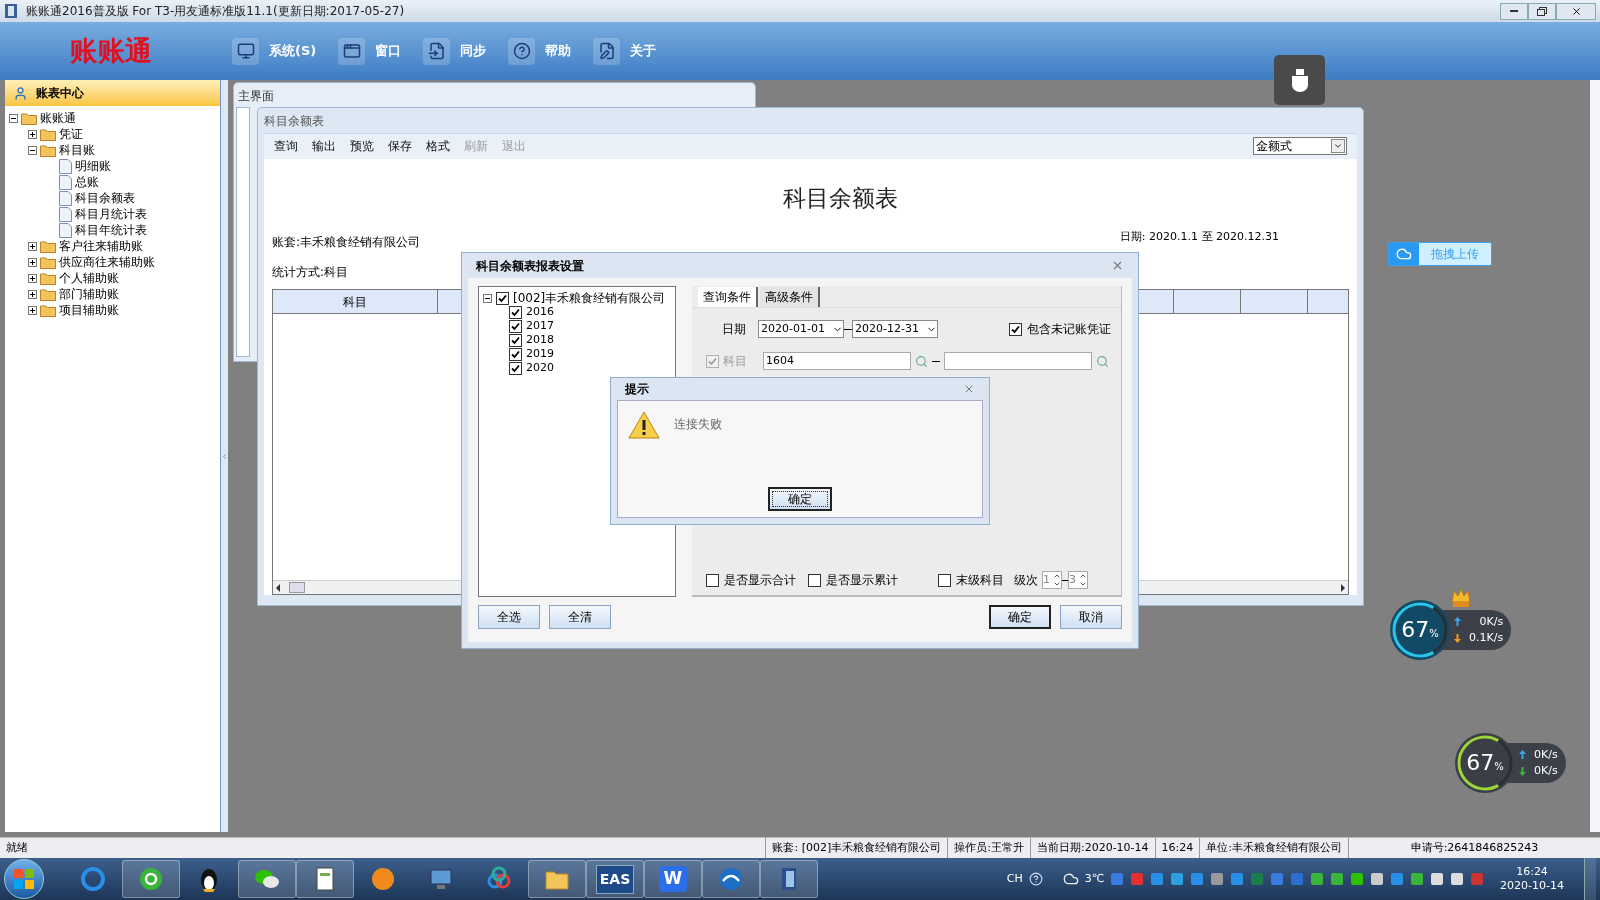 The image size is (1600, 900). What do you see at coordinates (383, 879) in the screenshot?
I see `circle-app-icon` at bounding box center [383, 879].